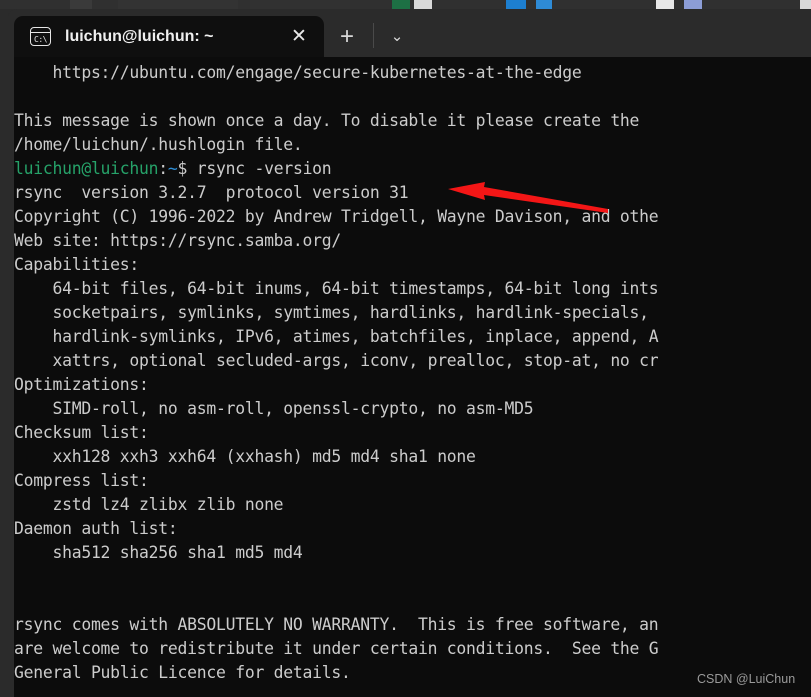 This screenshot has width=811, height=697. I want to click on terminal-text: General Public Licence for details., so click(182, 672).